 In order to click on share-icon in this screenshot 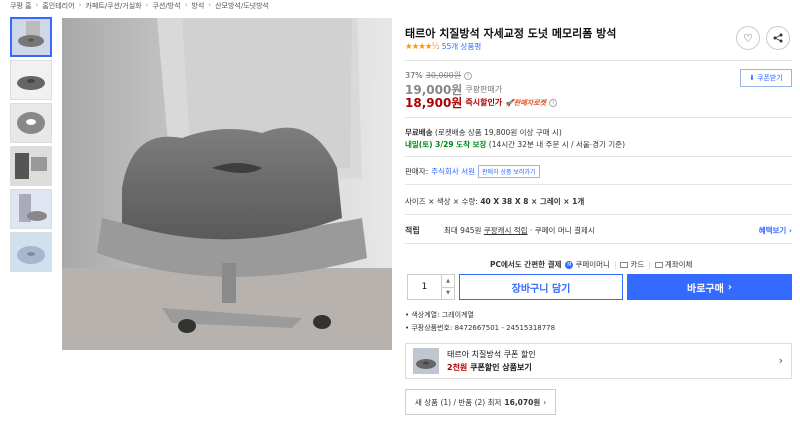, I will do `click(778, 38)`.